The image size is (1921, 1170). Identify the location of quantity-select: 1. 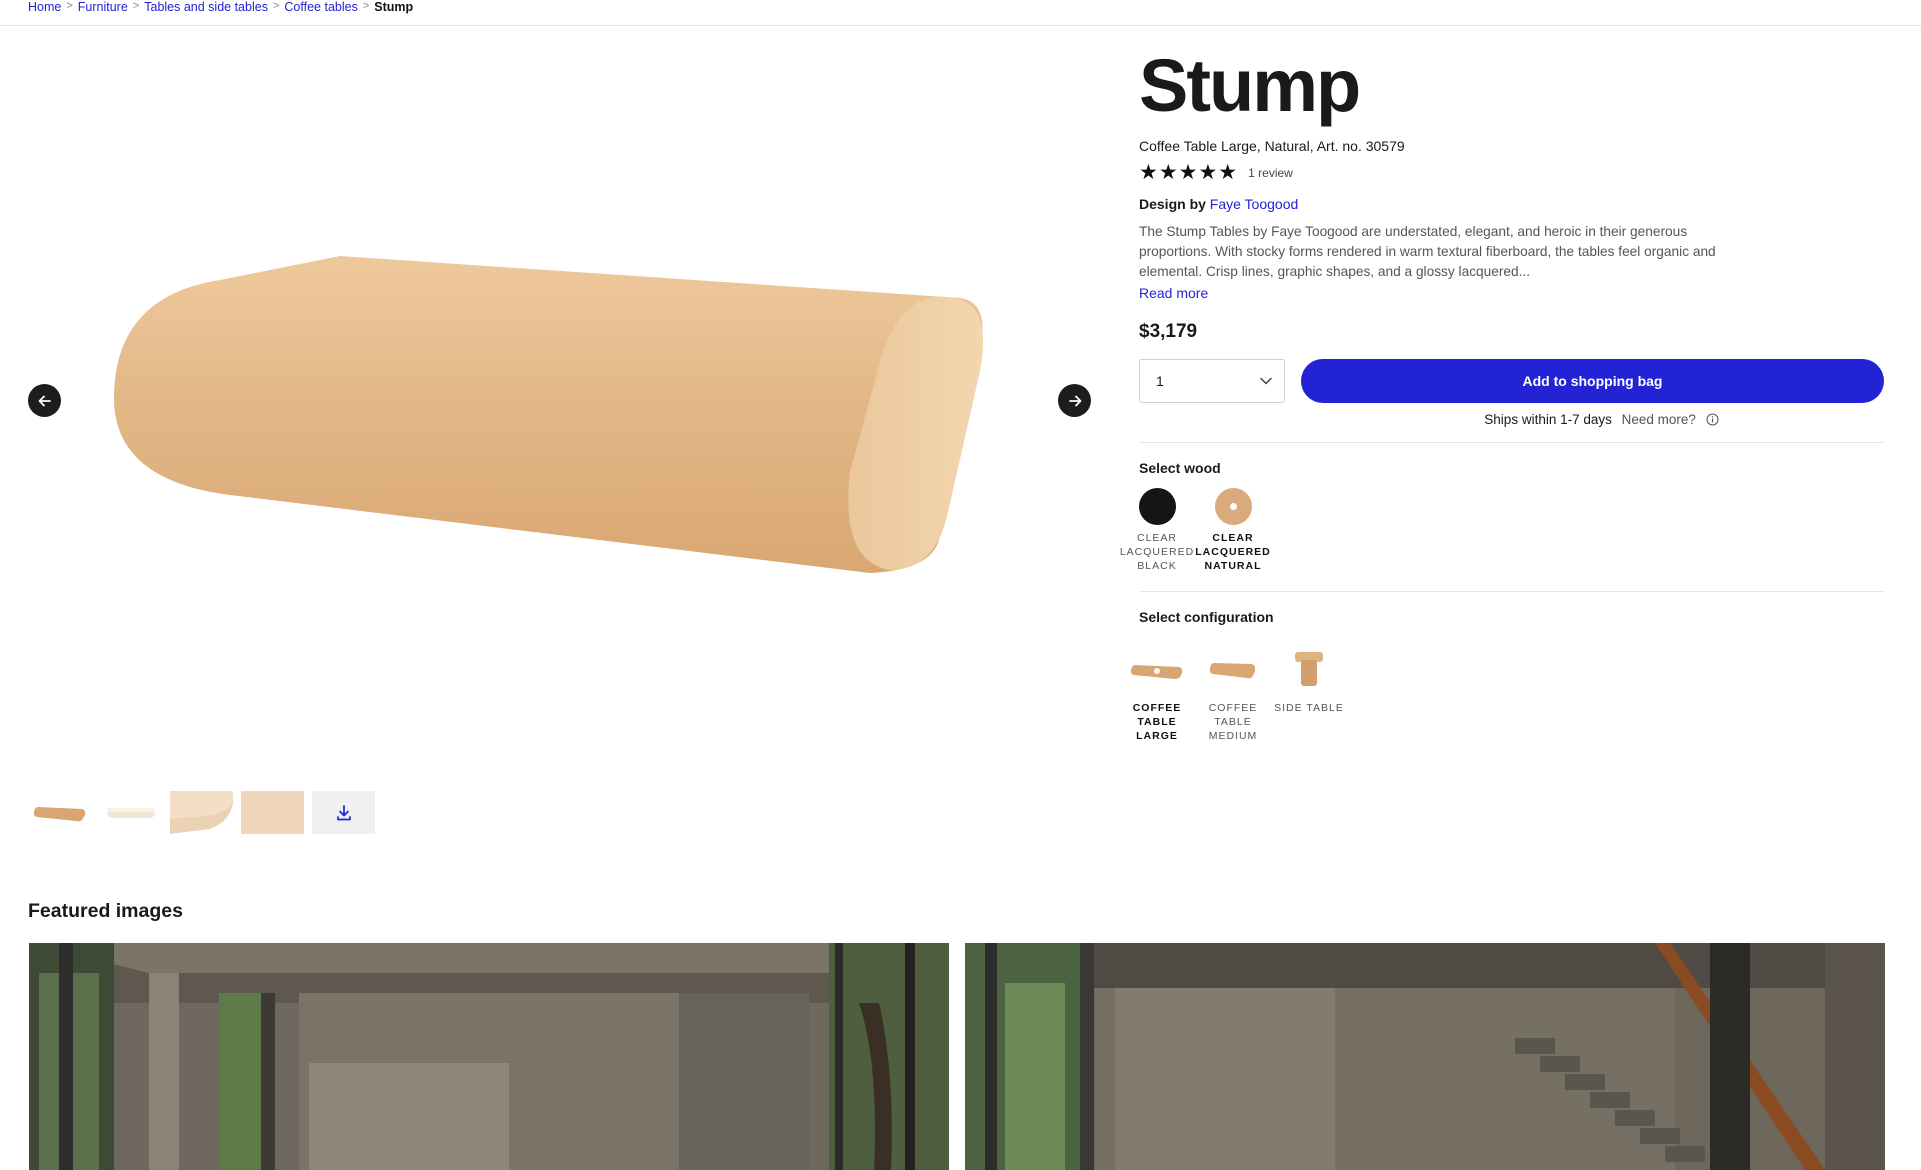
(1212, 381).